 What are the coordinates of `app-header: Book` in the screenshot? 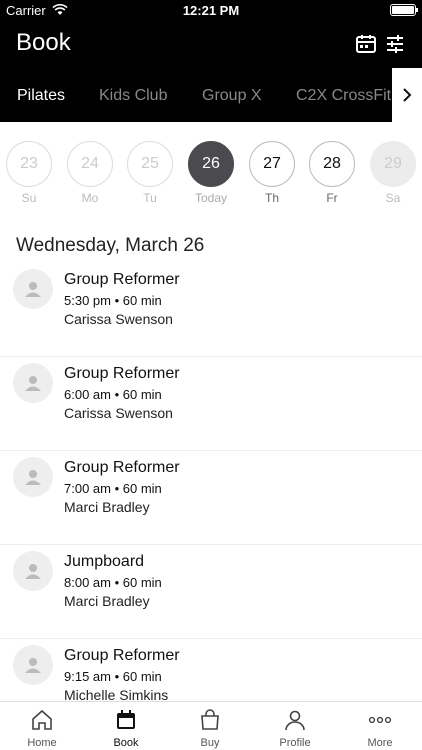 It's located at (211, 44).